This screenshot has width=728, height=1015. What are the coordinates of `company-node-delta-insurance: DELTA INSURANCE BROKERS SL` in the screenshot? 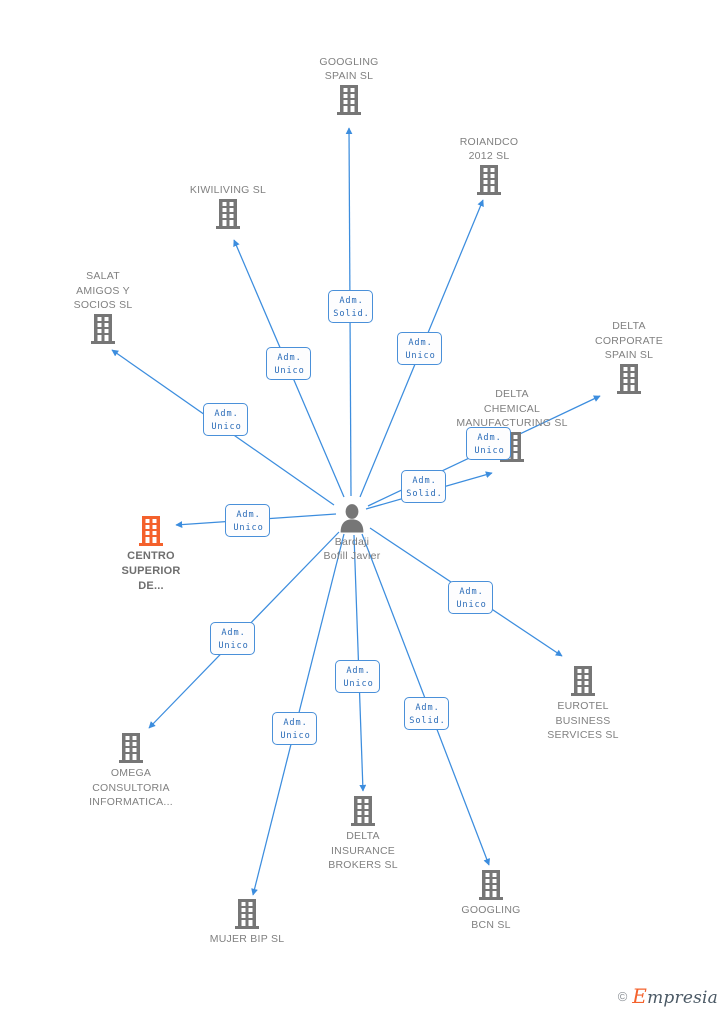 It's located at (363, 834).